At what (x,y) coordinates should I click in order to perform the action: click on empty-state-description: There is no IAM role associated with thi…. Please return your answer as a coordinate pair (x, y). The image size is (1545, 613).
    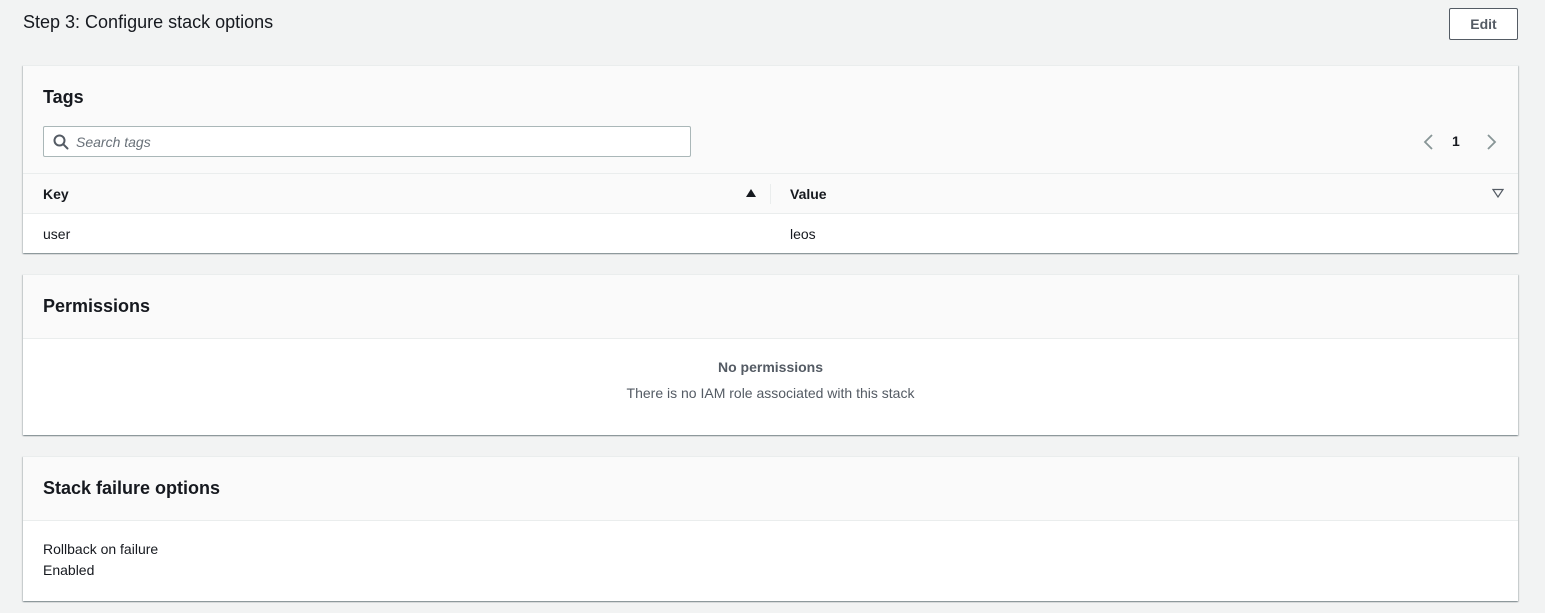
    Looking at the image, I should click on (770, 393).